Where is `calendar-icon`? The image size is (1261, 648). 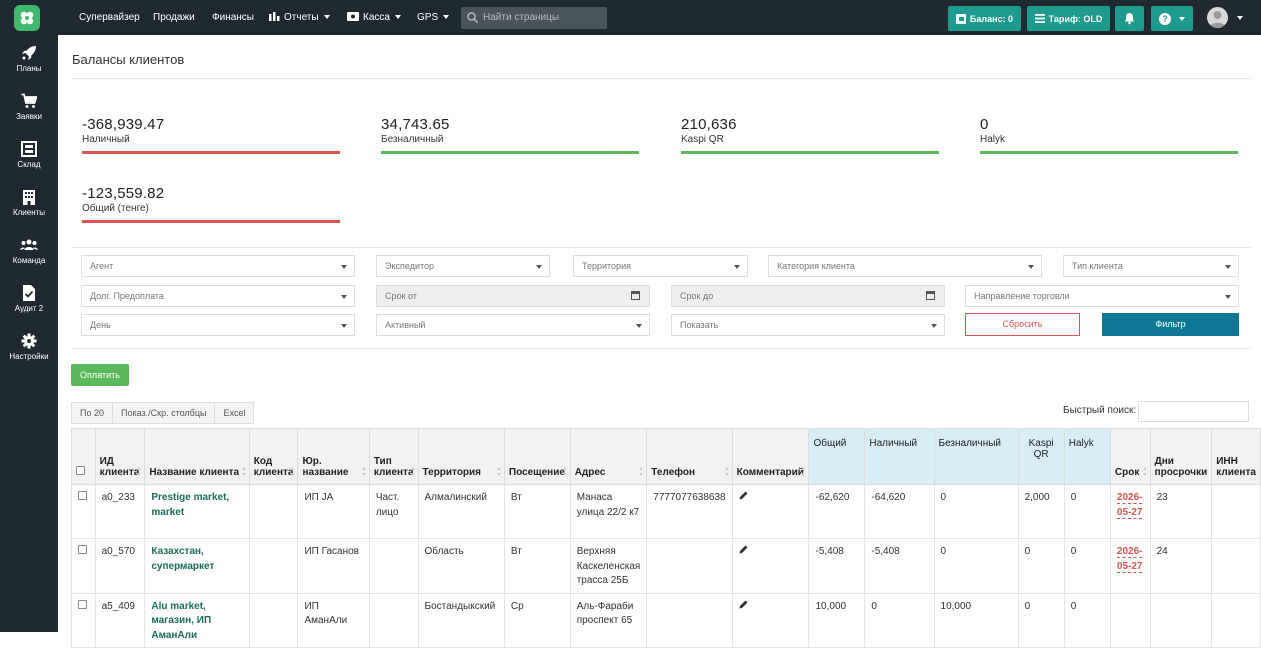 calendar-icon is located at coordinates (635, 295).